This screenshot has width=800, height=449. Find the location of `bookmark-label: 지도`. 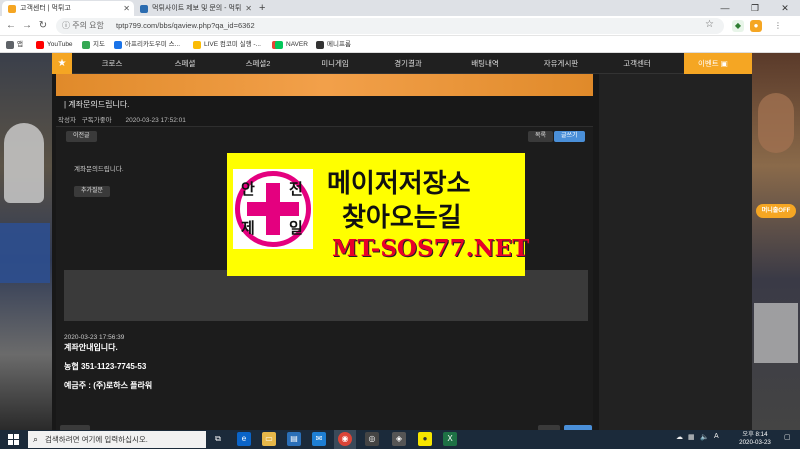

bookmark-label: 지도 is located at coordinates (99, 44).